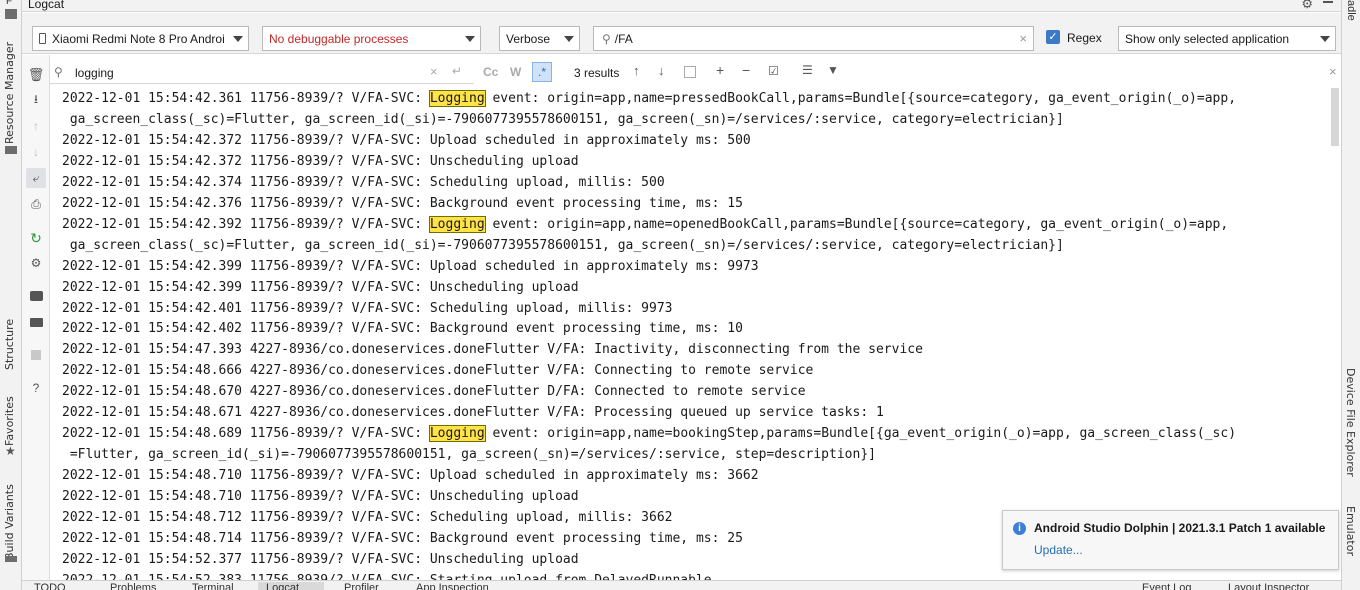 The image size is (1360, 590). What do you see at coordinates (457, 71) in the screenshot?
I see `find-history-icon: ↵` at bounding box center [457, 71].